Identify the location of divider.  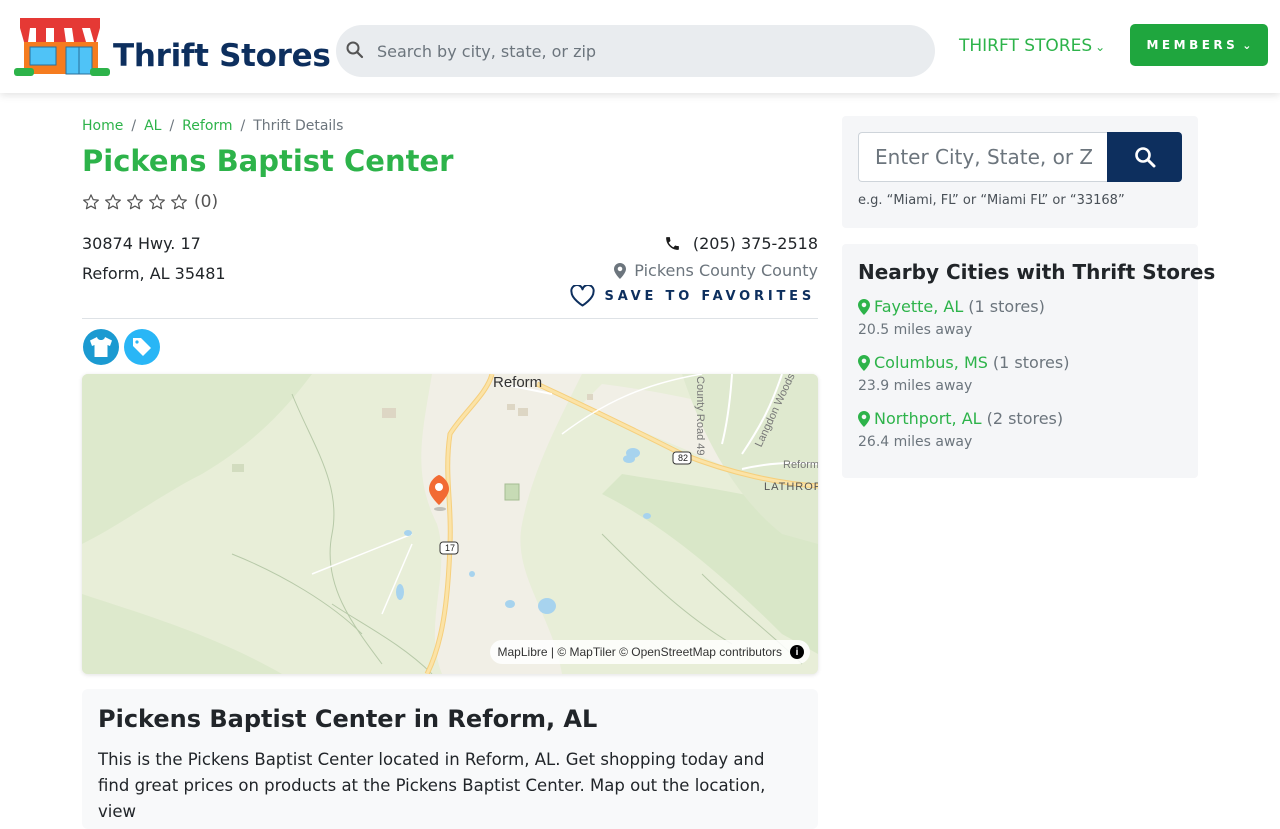
(450, 318).